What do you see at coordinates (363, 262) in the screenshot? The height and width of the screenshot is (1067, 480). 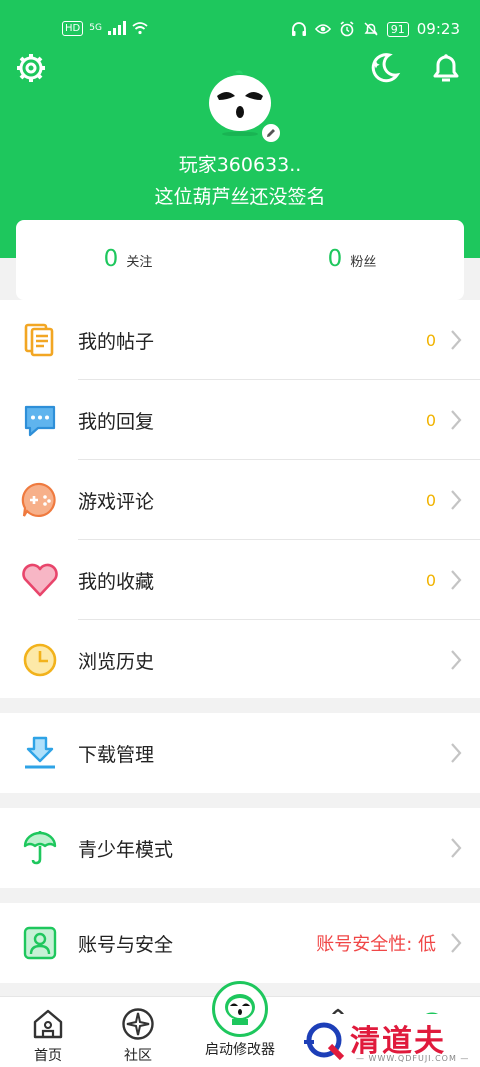 I see `fans-label: 粉丝` at bounding box center [363, 262].